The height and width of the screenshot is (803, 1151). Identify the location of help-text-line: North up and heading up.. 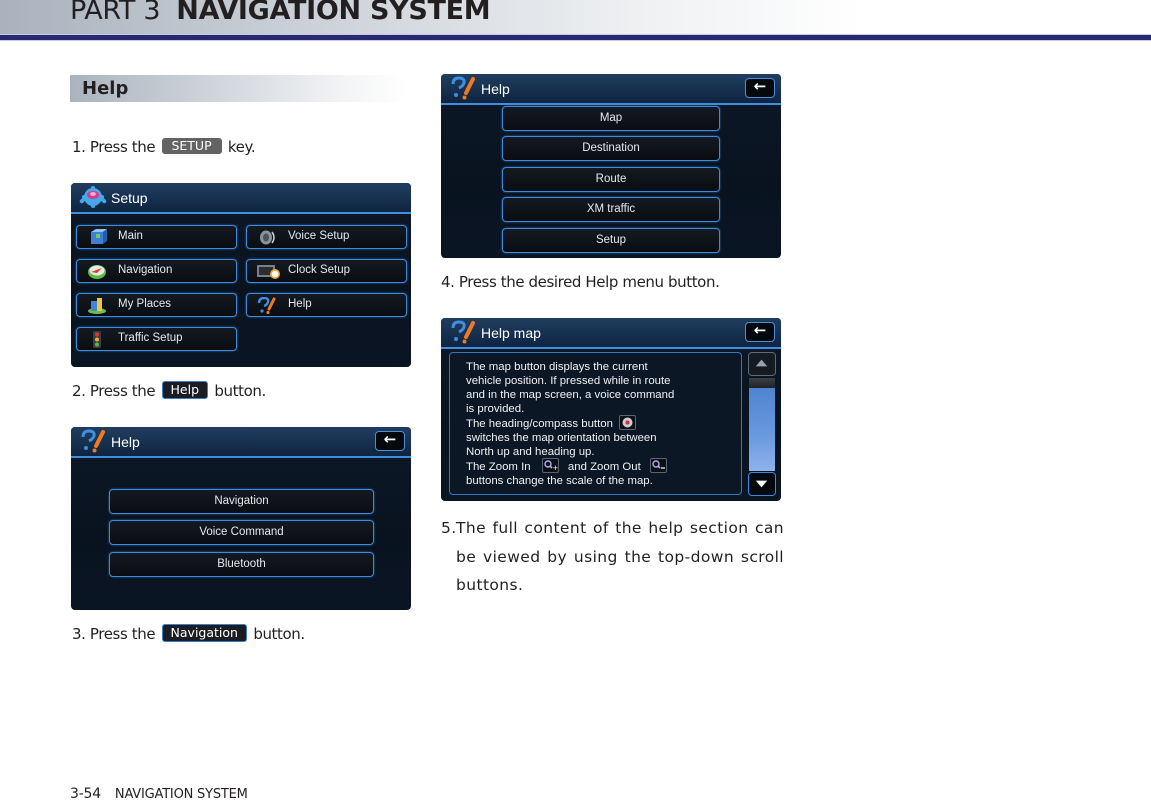
(530, 452).